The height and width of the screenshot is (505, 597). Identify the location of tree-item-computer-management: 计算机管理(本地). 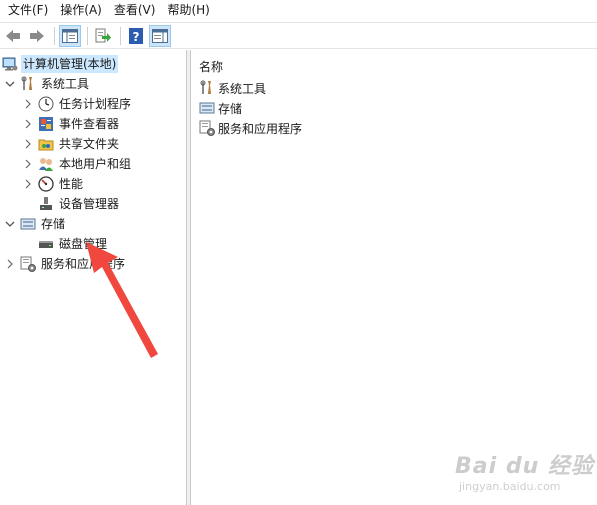
(60, 64).